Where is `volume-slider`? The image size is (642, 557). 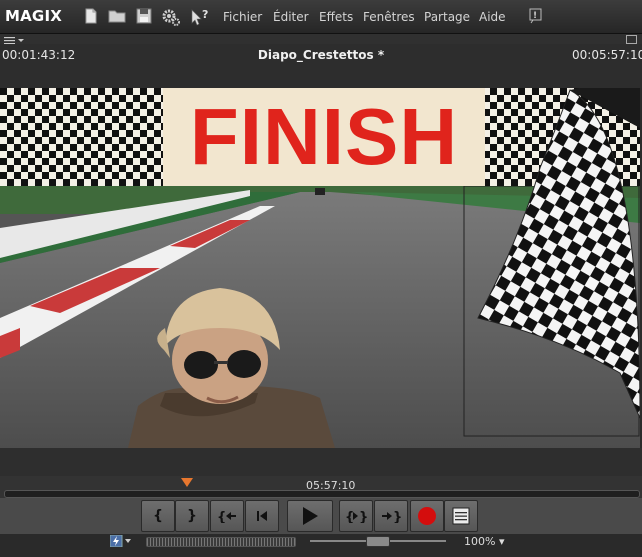
volume-slider is located at coordinates (221, 542).